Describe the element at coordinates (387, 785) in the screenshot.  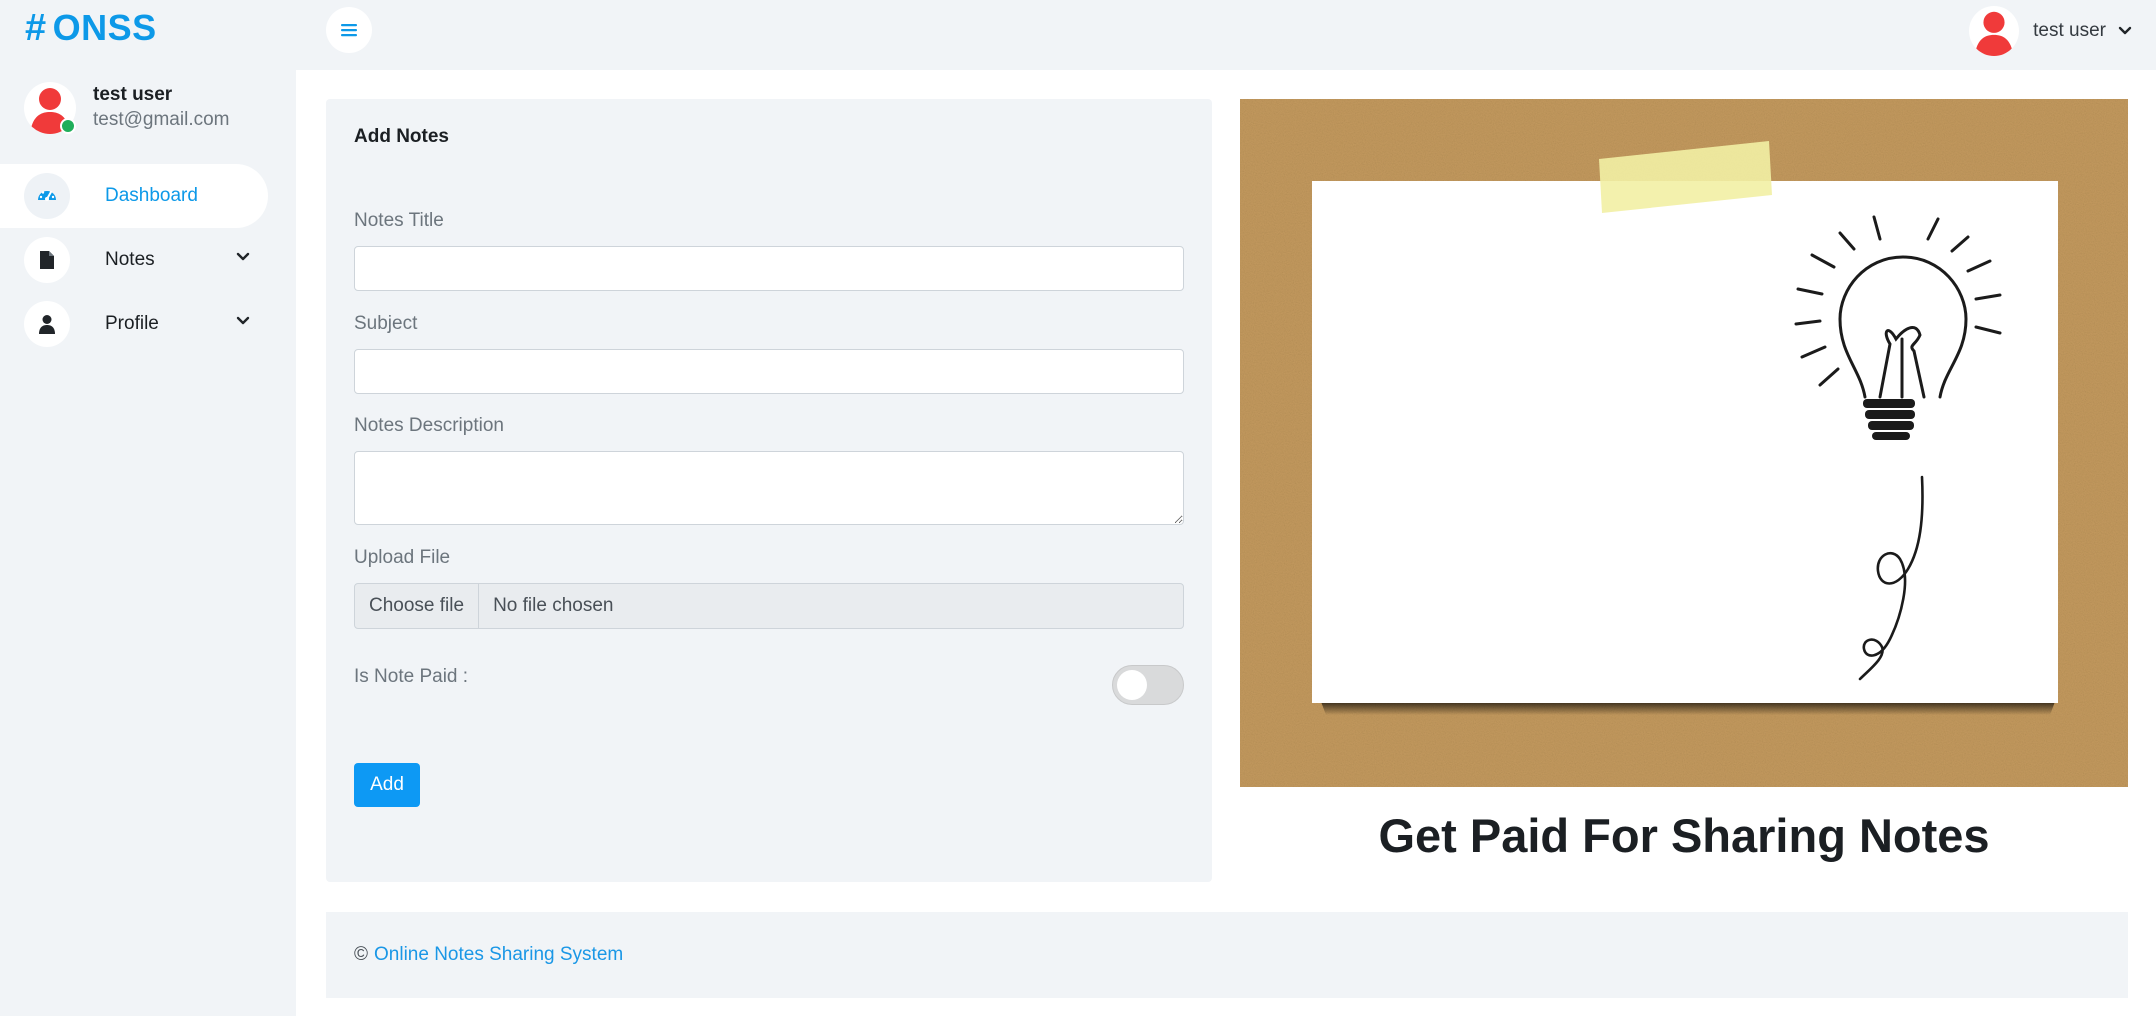
I see `add-button: Add` at that location.